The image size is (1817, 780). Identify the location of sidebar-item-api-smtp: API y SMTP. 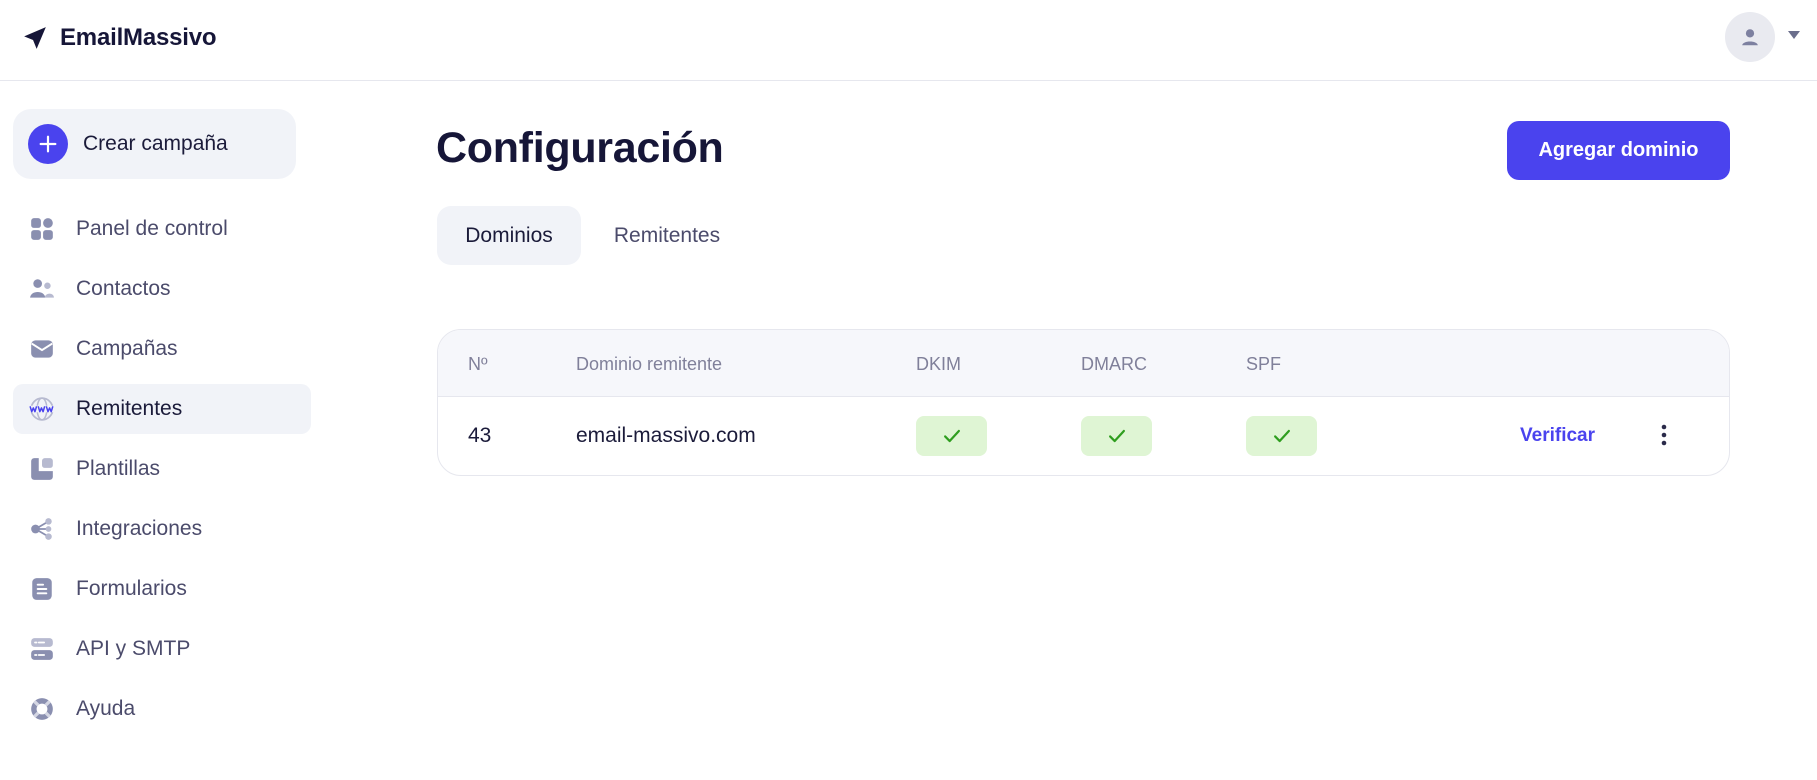
(162, 649).